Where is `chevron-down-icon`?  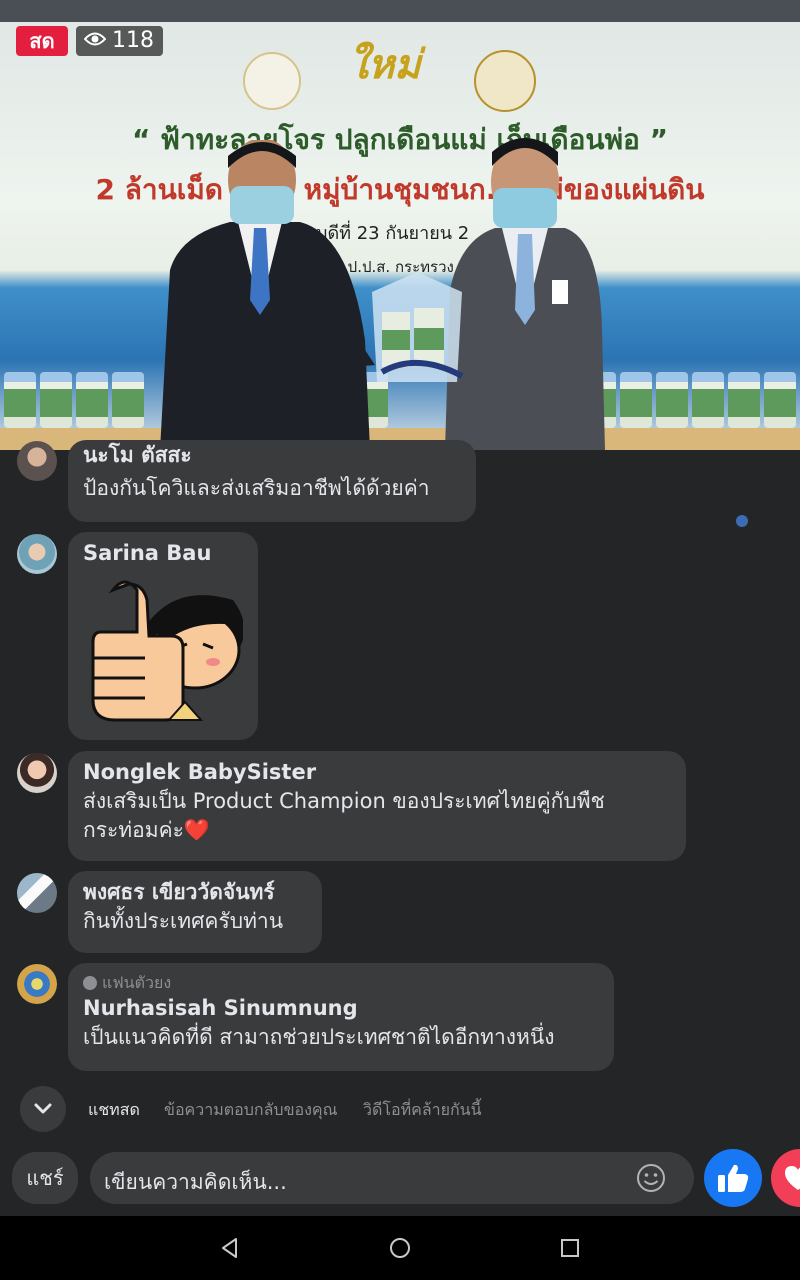 chevron-down-icon is located at coordinates (43, 1109).